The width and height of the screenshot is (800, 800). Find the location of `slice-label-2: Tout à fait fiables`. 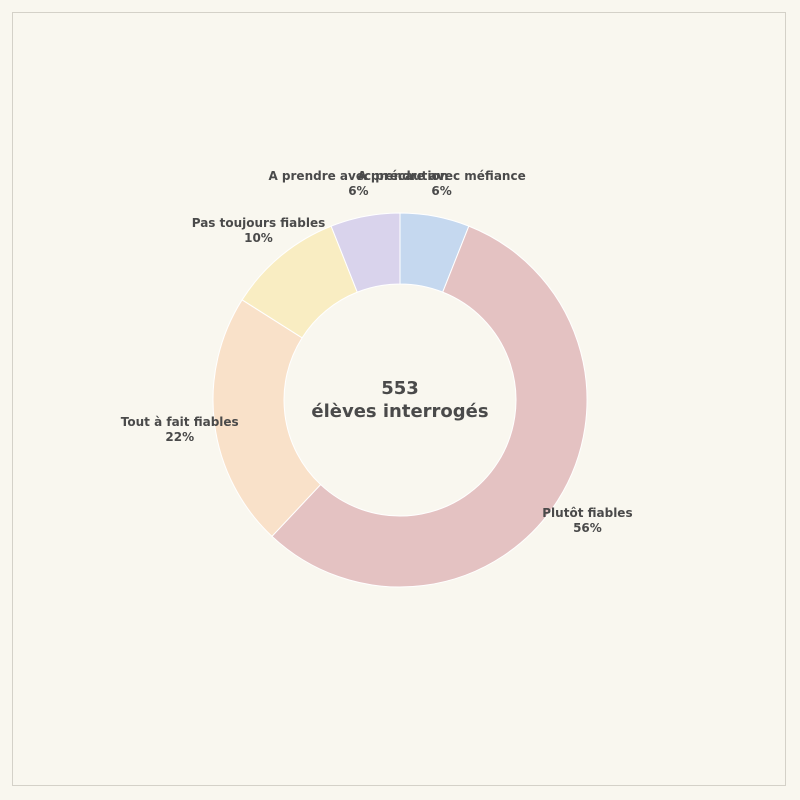

slice-label-2: Tout à fait fiables is located at coordinates (180, 422).